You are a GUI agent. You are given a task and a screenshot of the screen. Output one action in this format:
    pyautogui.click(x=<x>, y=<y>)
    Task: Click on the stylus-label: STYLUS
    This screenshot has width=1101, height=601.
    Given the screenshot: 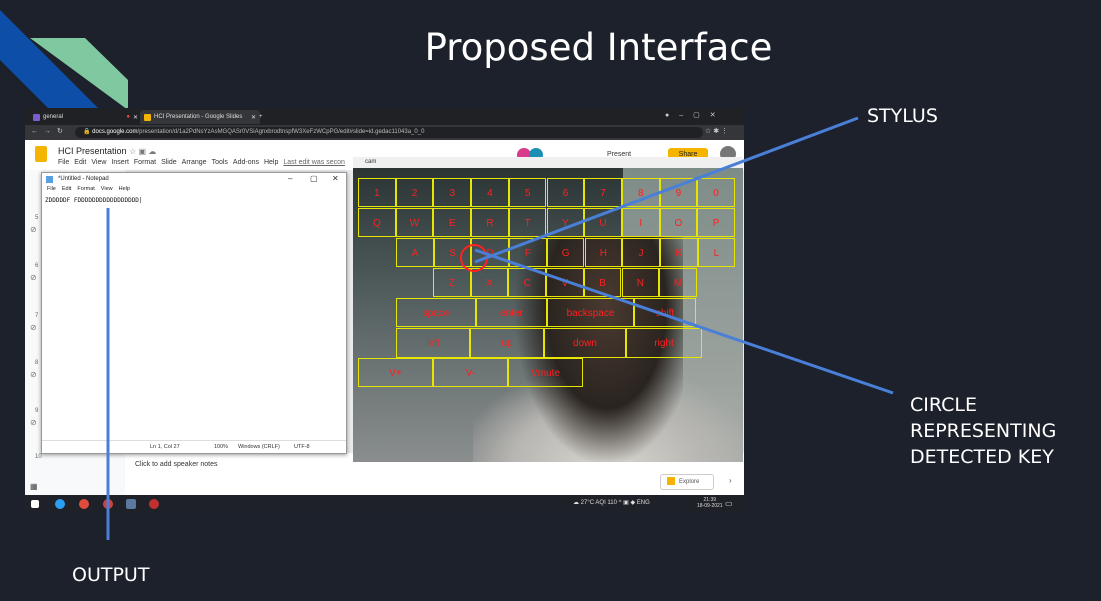 What is the action you would take?
    pyautogui.click(x=902, y=116)
    